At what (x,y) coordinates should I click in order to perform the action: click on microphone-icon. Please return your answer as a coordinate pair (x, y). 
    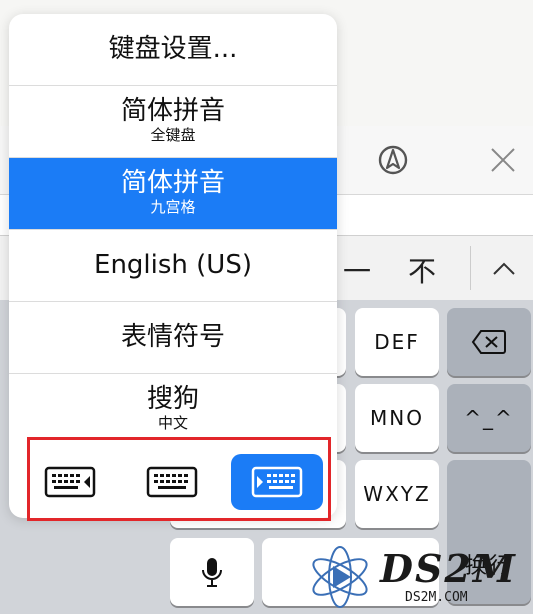
    Looking at the image, I should click on (212, 572).